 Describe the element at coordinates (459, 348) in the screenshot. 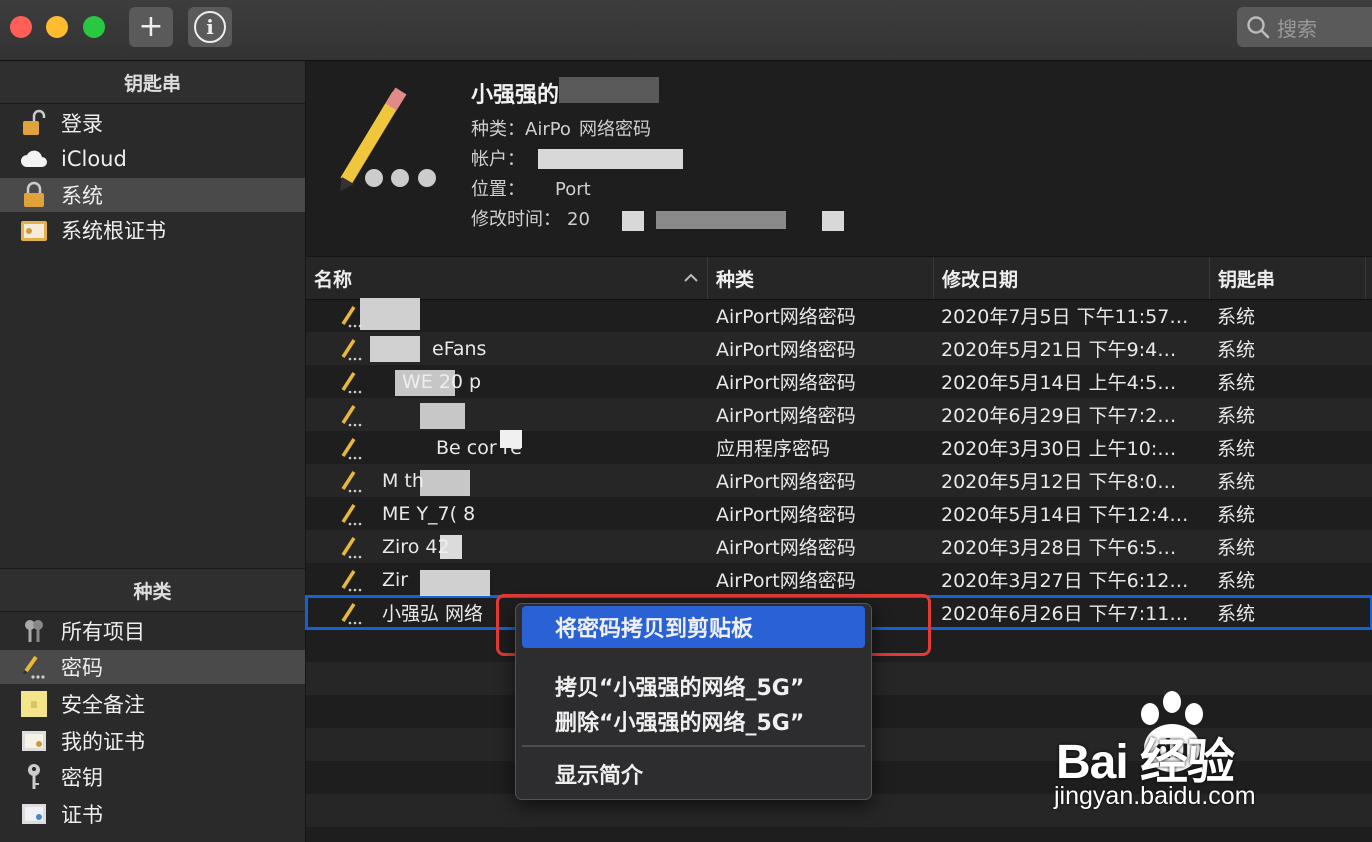

I see `row-name: eFans` at that location.